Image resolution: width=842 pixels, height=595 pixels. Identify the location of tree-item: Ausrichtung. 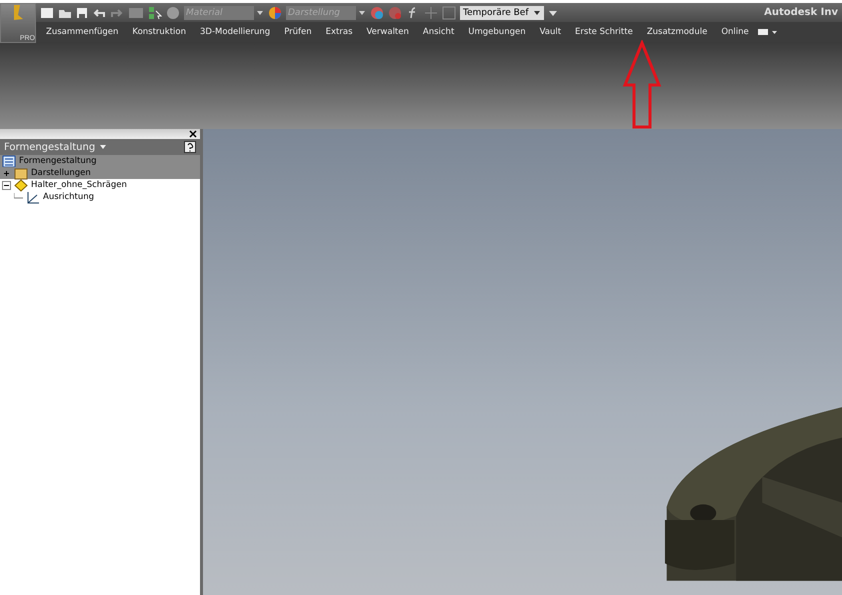
(68, 197).